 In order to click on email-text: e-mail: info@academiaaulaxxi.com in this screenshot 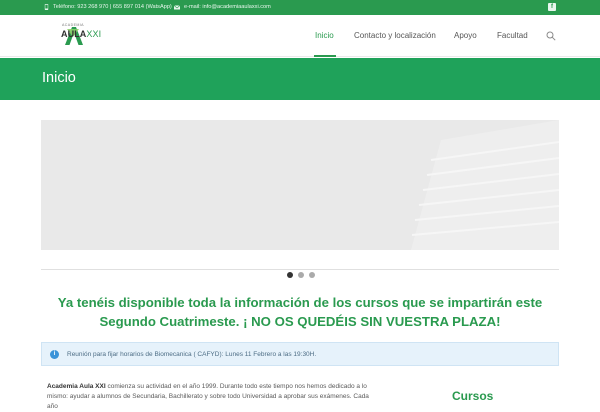, I will do `click(227, 7)`.